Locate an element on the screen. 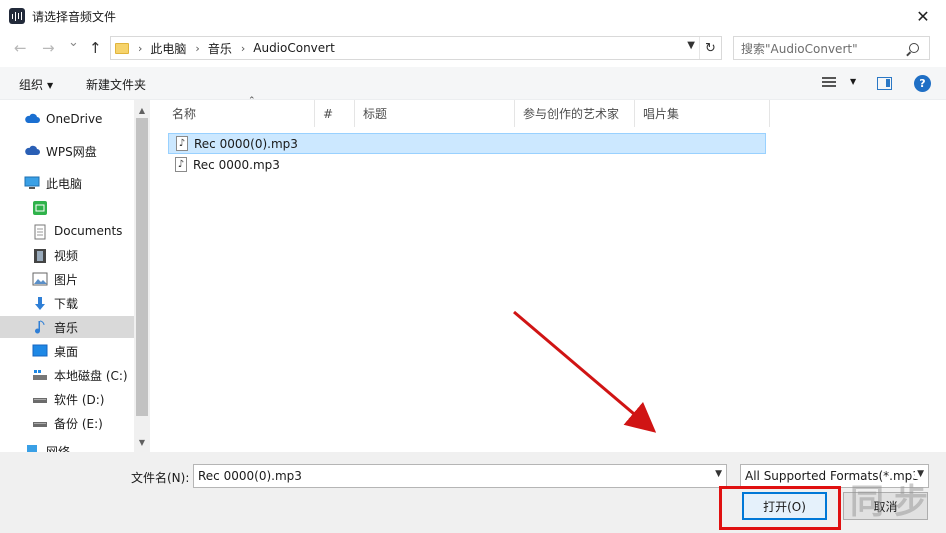 The image size is (946, 533). filename-label: 文件名(N): is located at coordinates (160, 478).